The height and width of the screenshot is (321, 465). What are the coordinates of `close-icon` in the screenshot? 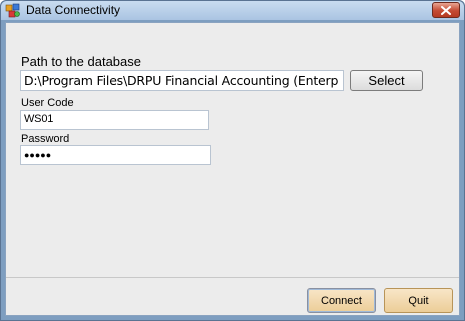 It's located at (446, 10).